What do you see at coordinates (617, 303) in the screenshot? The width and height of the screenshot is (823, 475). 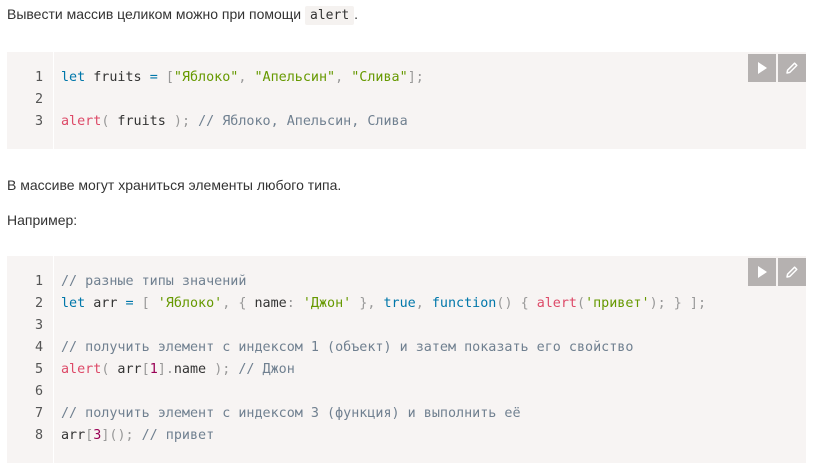 I see `token-string: 'привет'` at bounding box center [617, 303].